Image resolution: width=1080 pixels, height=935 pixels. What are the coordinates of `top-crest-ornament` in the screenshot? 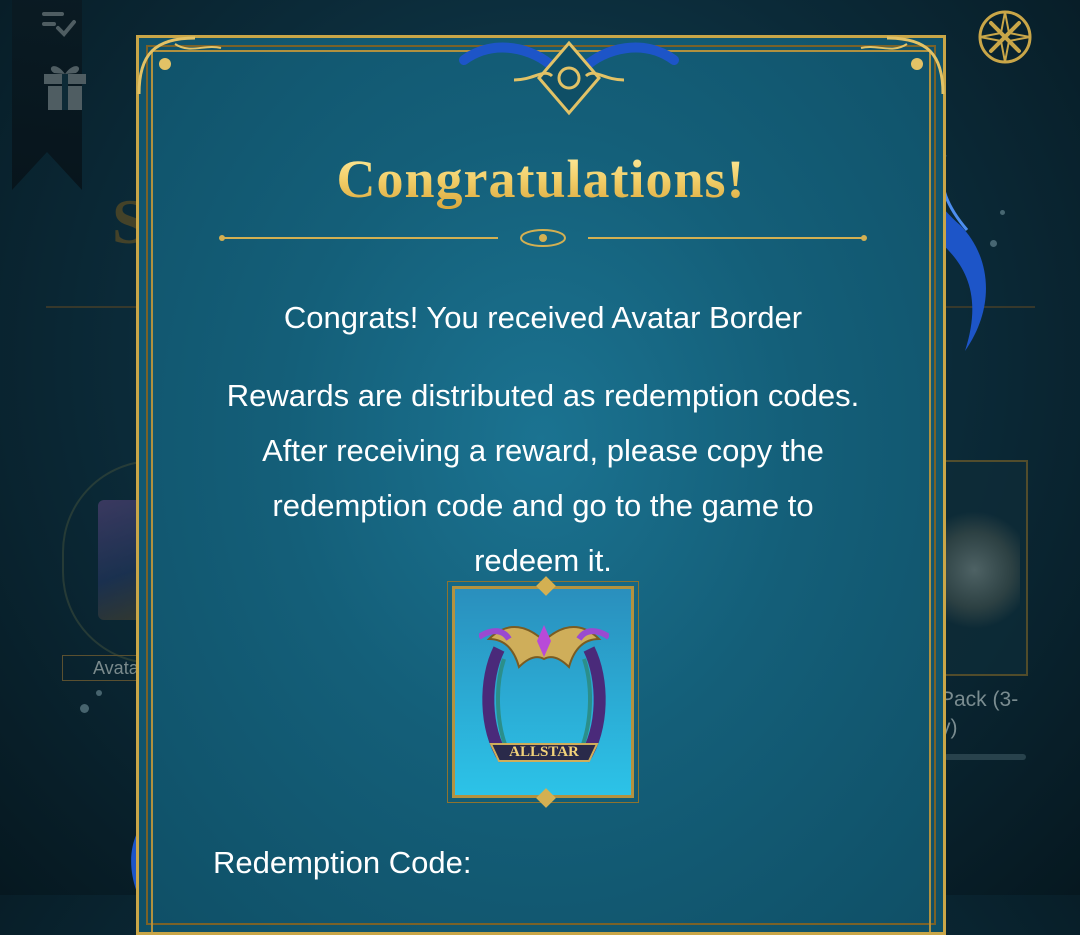 It's located at (569, 78).